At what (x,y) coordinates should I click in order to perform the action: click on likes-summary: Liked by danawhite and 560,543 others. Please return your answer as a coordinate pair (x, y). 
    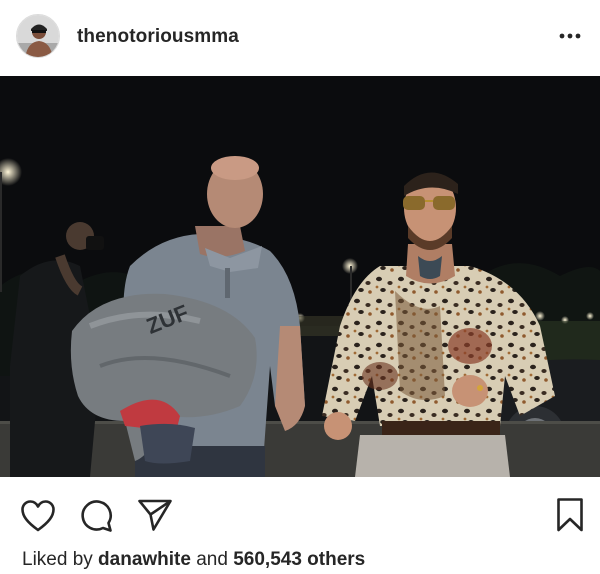
    Looking at the image, I should click on (193, 560).